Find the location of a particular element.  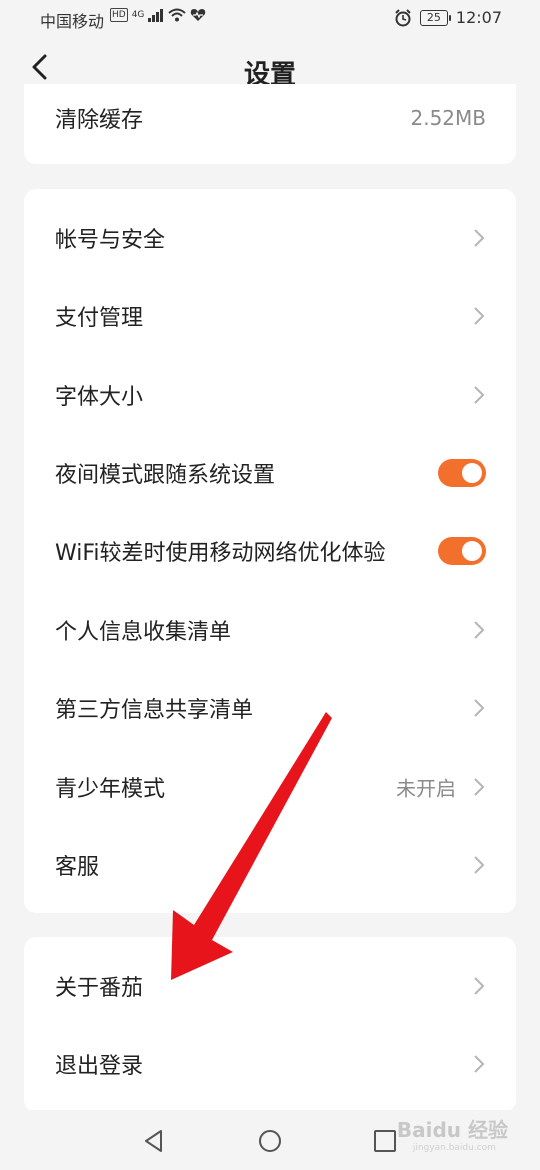

row-label: 客服 is located at coordinates (77, 867).